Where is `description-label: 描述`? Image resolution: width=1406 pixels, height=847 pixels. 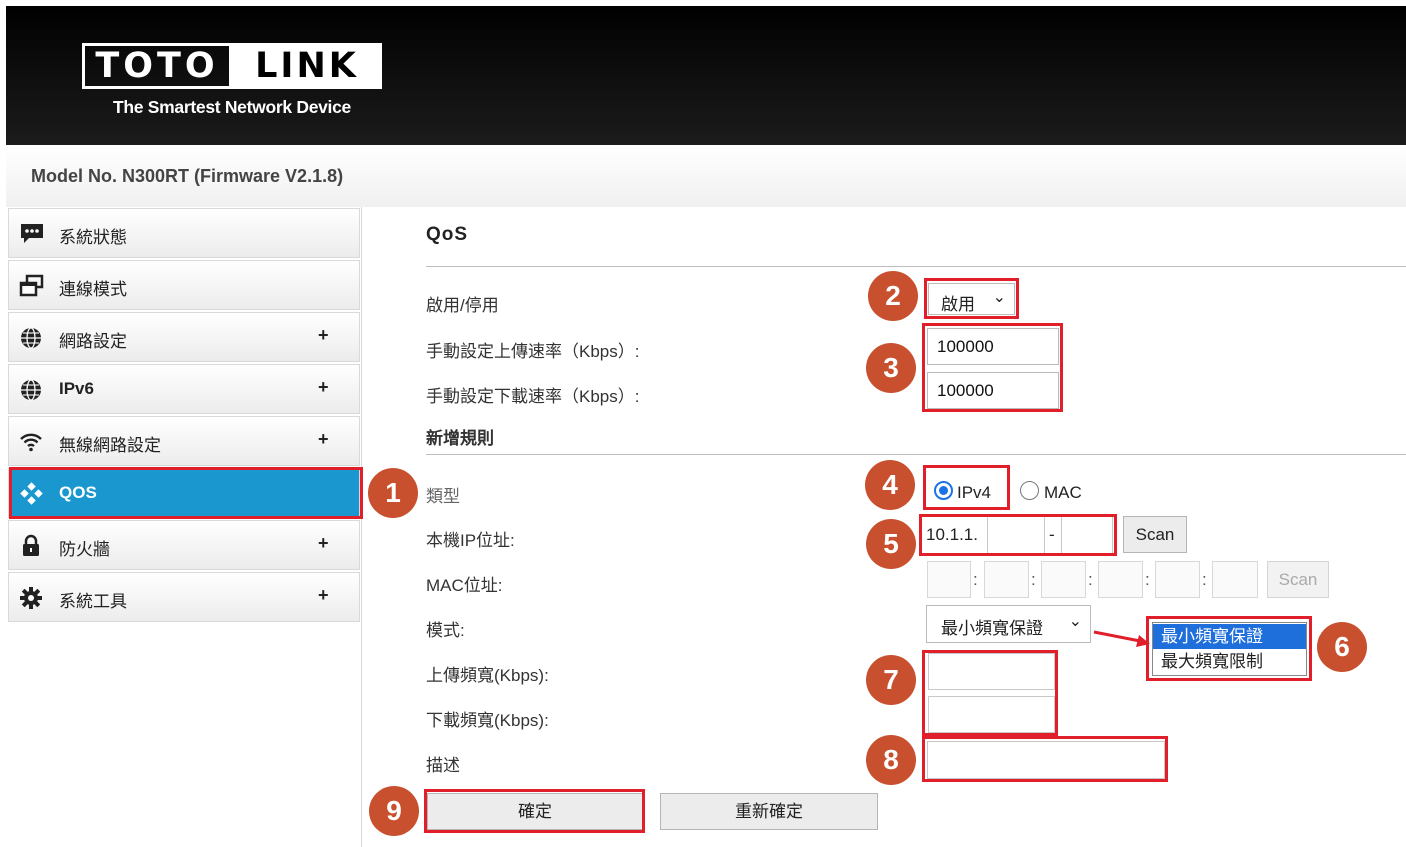
description-label: 描述 is located at coordinates (443, 765).